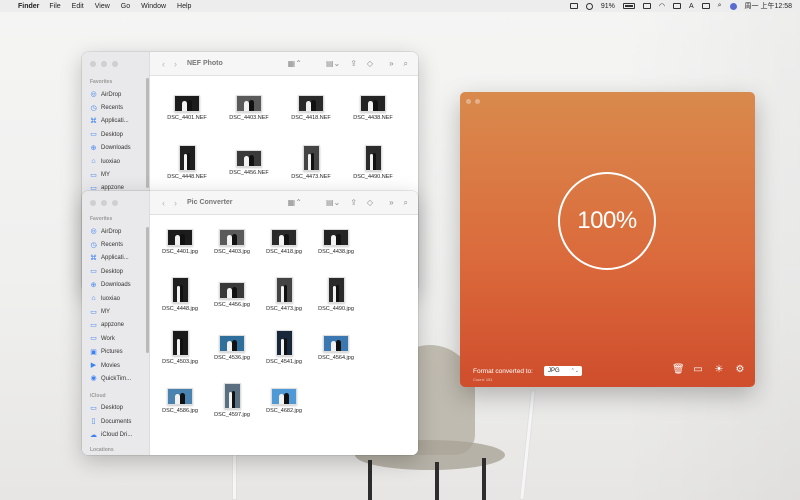 This screenshot has height=500, width=800. What do you see at coordinates (646, 6) in the screenshot?
I see `keyboard-icon` at bounding box center [646, 6].